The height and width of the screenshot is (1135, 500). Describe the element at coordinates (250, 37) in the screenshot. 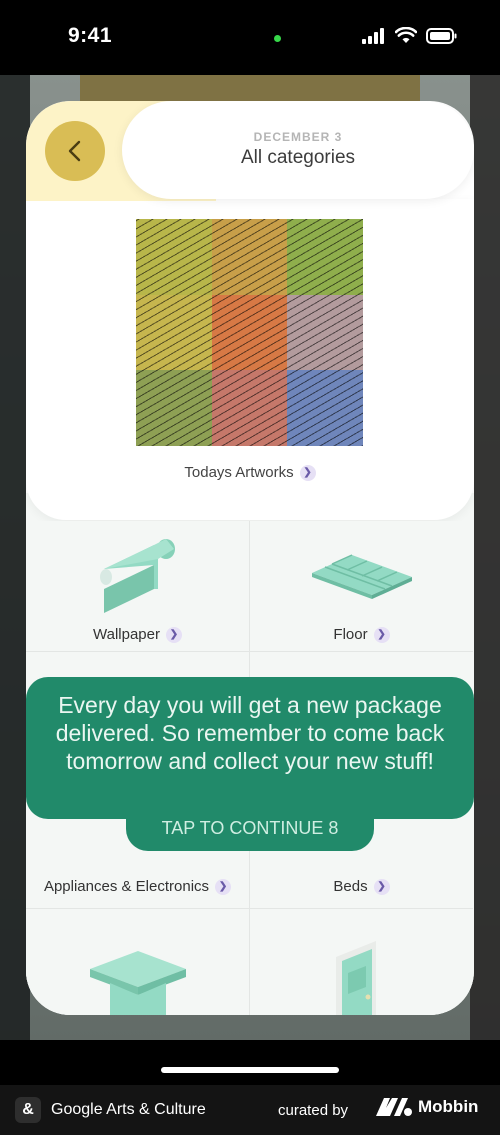

I see `status-bar: 9:41` at that location.